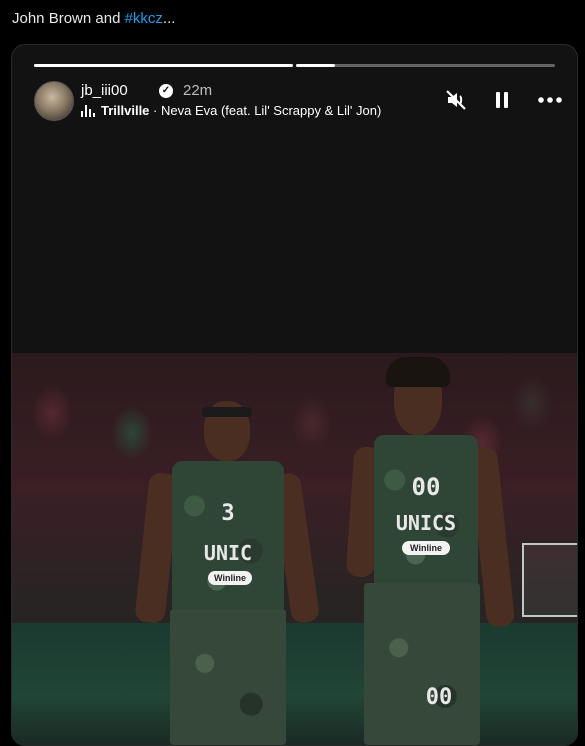  Describe the element at coordinates (549, 580) in the screenshot. I see `basketball-hoop` at that location.